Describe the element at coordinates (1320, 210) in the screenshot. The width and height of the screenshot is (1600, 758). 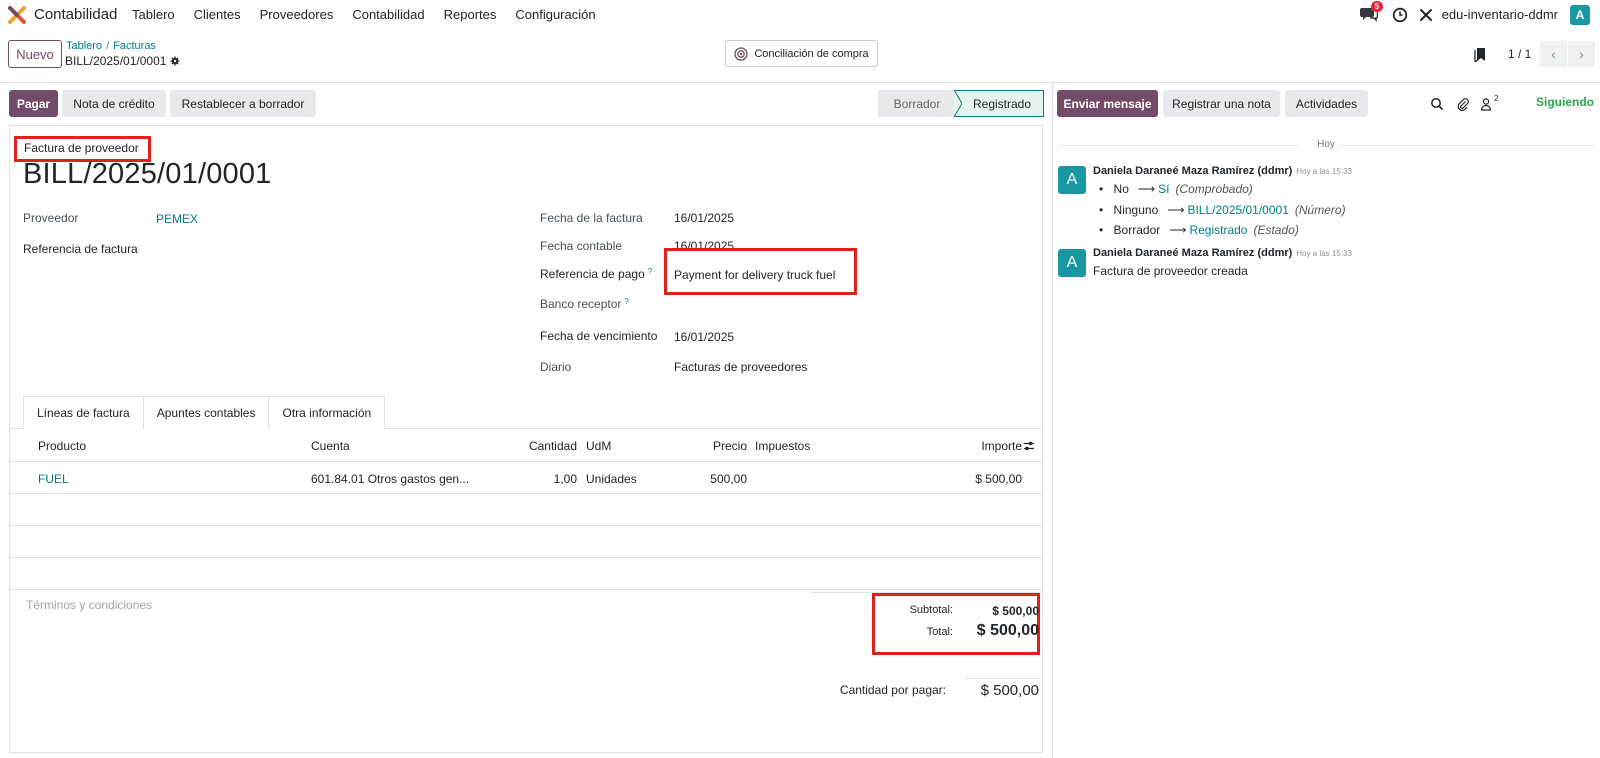
I see `tracking-field-name: (Número)` at that location.